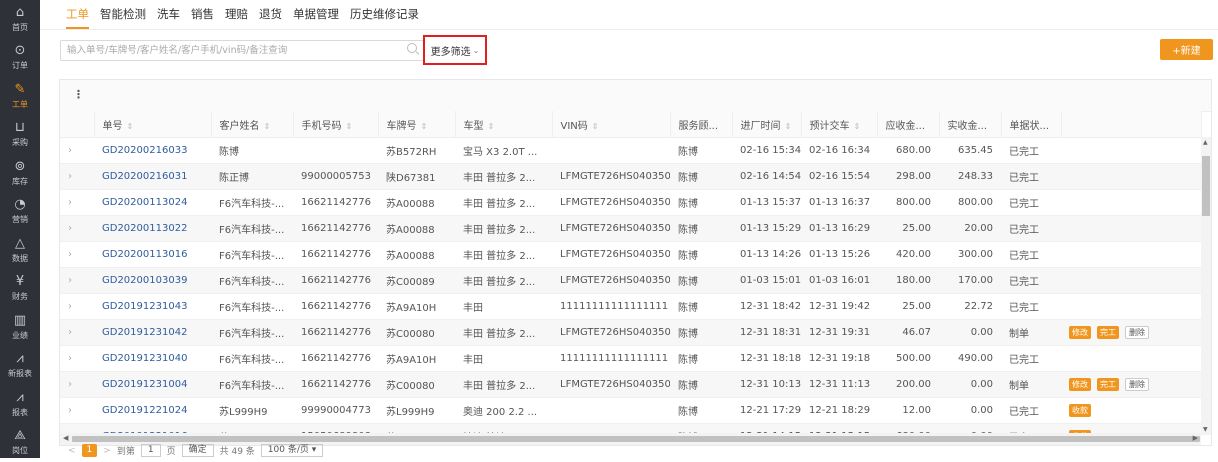 The image size is (1218, 462). What do you see at coordinates (20, 212) in the screenshot?
I see `sidebar-item: ◔营销` at bounding box center [20, 212].